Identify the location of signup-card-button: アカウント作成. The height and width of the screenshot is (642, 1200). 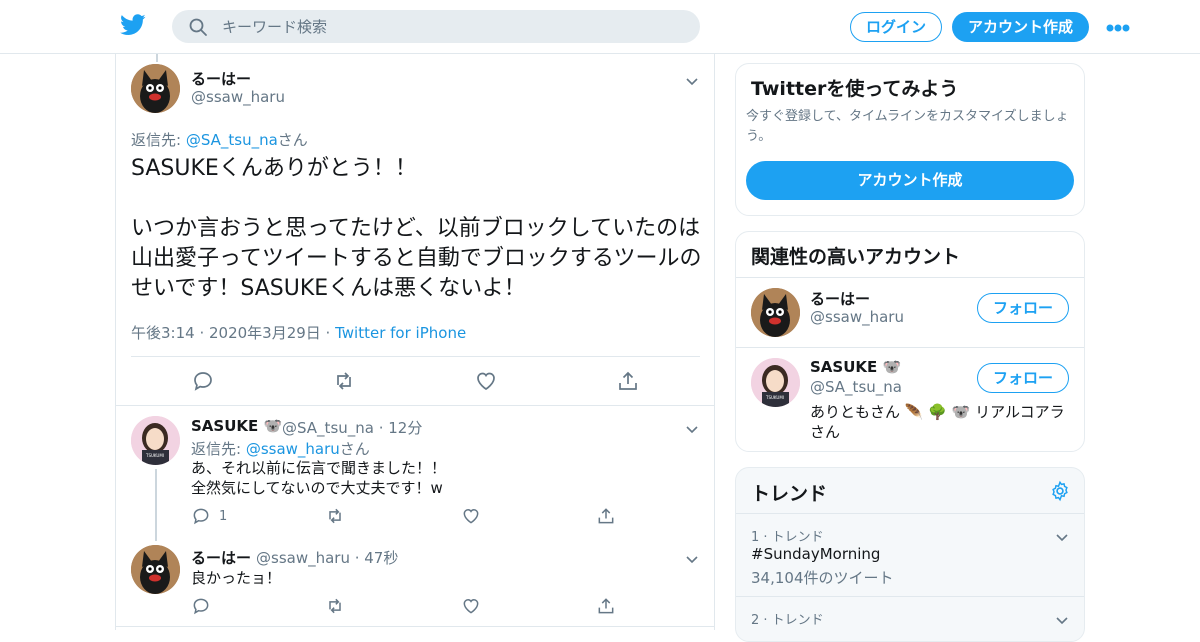
(910, 180).